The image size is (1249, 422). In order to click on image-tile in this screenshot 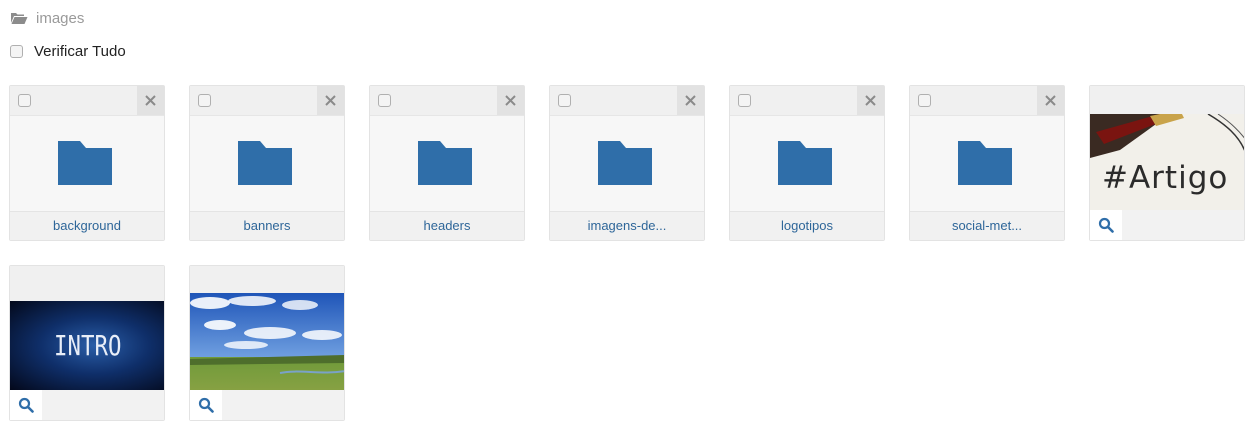, I will do `click(267, 343)`.